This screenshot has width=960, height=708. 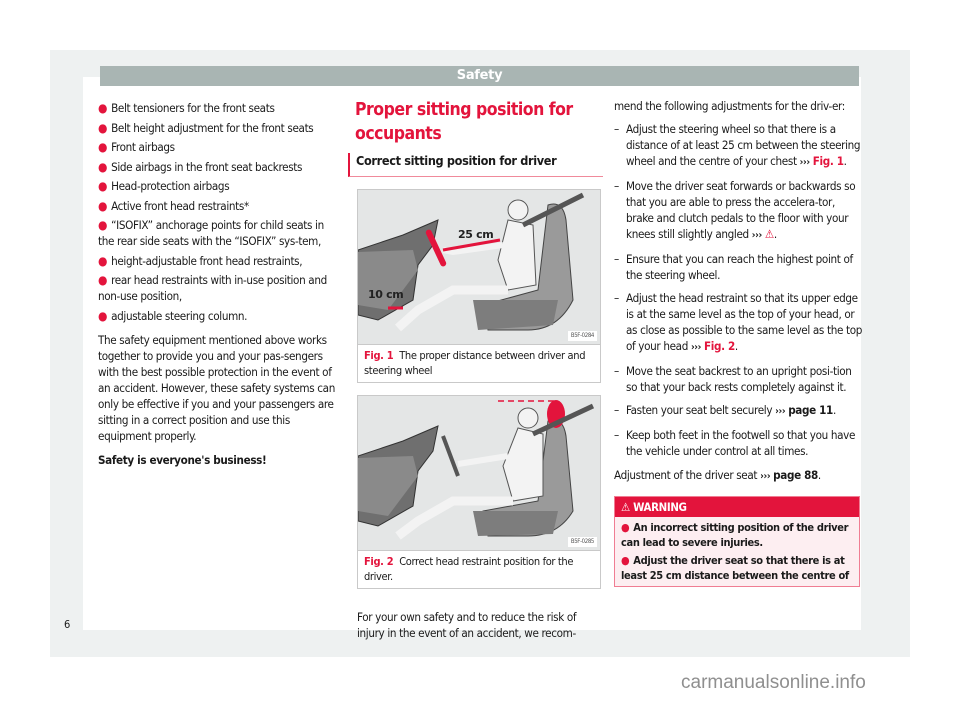 I want to click on list-item: ● Belt tensioners for the front seats, so click(x=186, y=108).